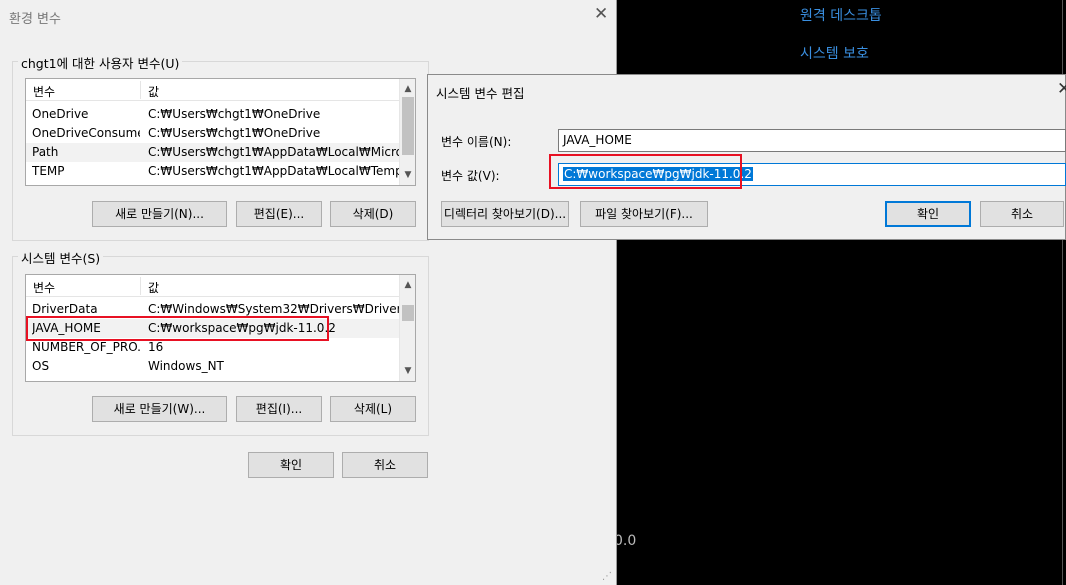  I want to click on system-variables-label: 시스템 변수(S), so click(61, 257).